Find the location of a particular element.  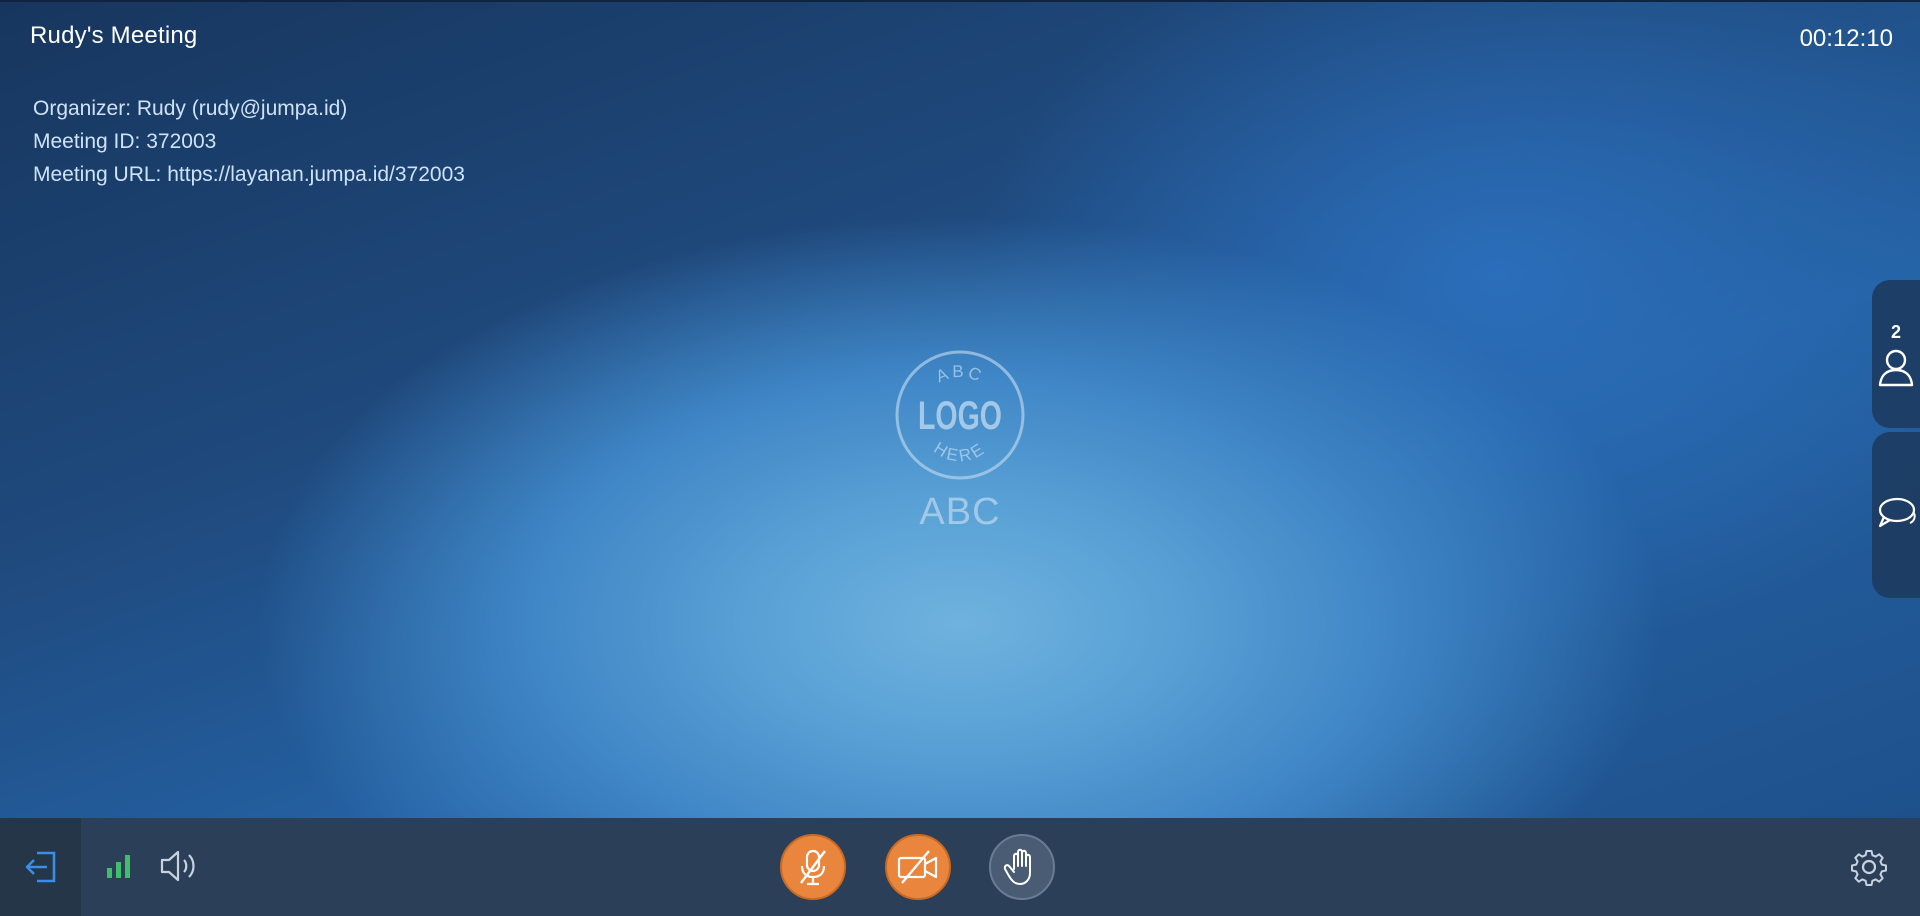

camera-toggle-button is located at coordinates (918, 867).